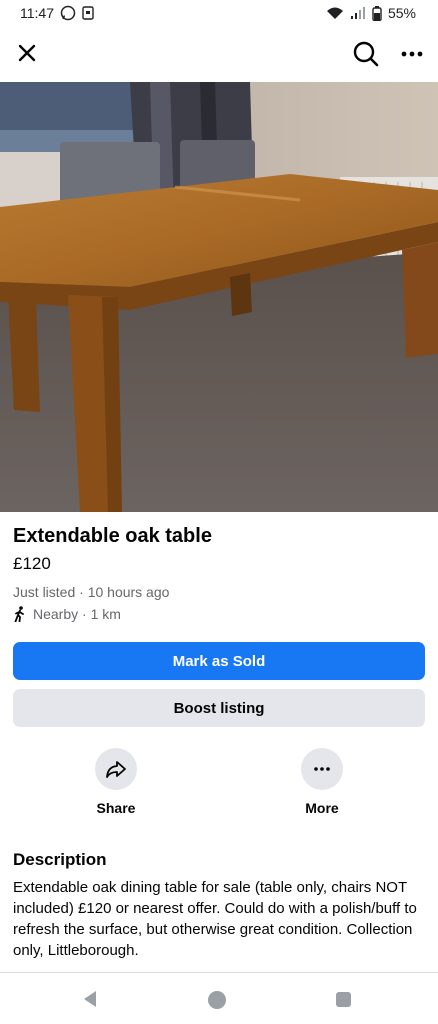  I want to click on mark-as-sold-button: Mark as Sold, so click(219, 661).